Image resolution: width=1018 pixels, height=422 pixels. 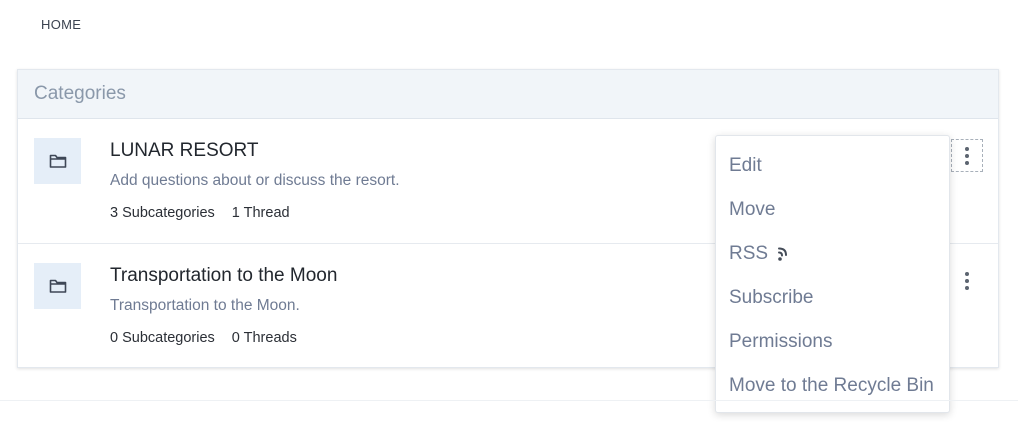 What do you see at coordinates (832, 254) in the screenshot?
I see `menu-item-rss: RSS` at bounding box center [832, 254].